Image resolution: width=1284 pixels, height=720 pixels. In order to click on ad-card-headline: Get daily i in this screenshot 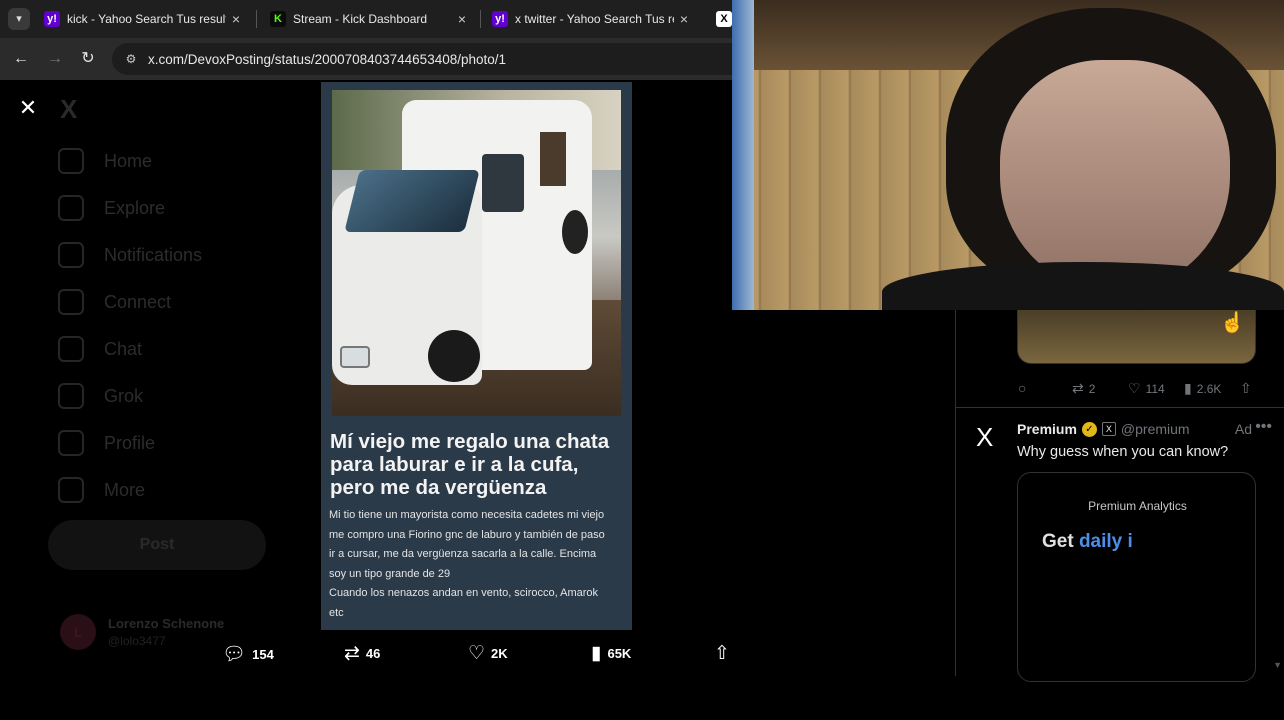, I will do `click(1087, 541)`.